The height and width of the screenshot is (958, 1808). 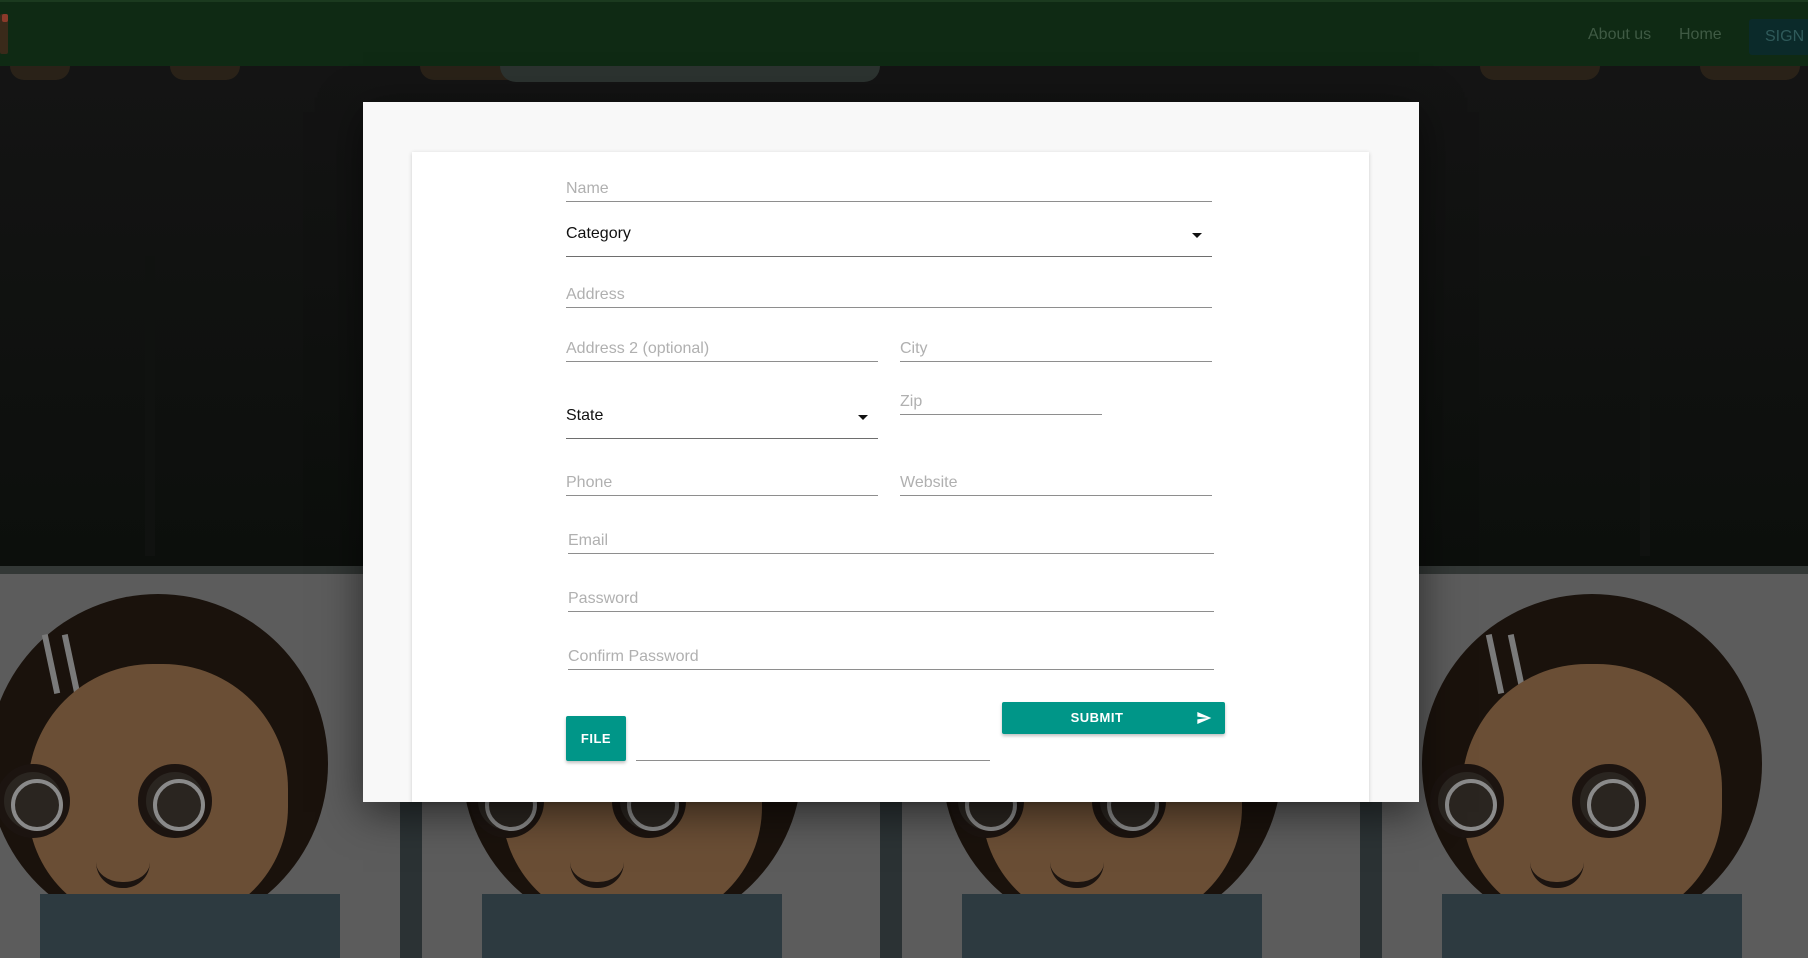 I want to click on file-upload-button: FILE, so click(x=596, y=738).